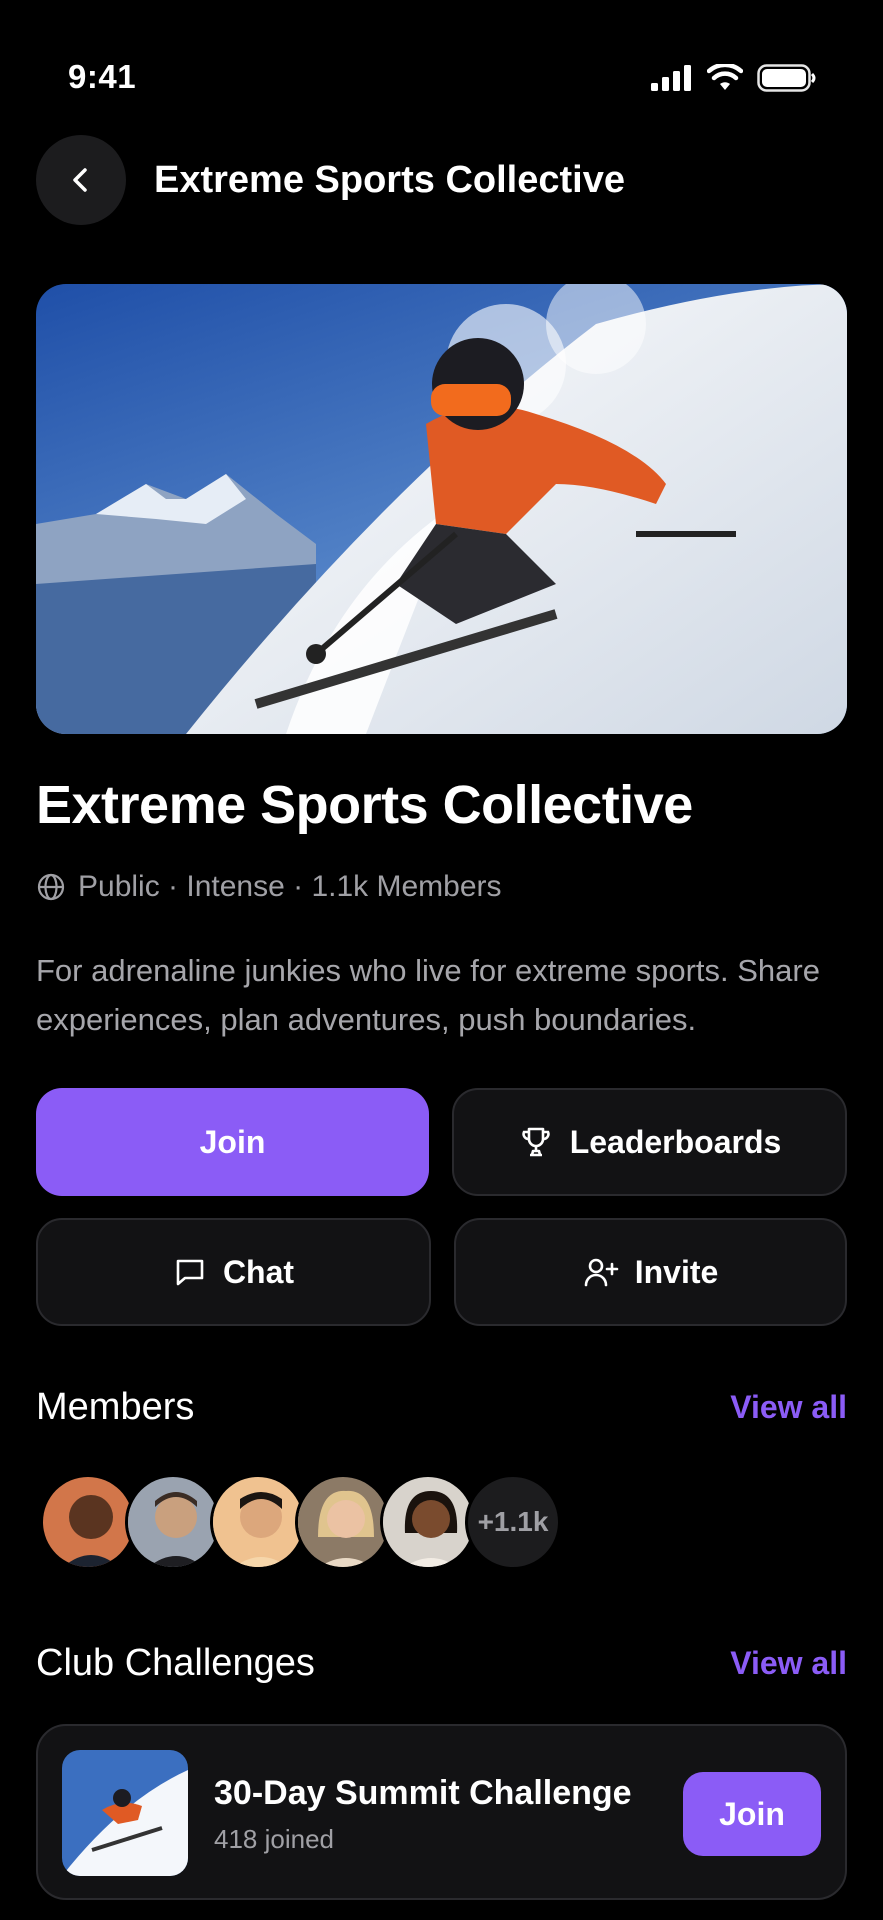 This screenshot has width=883, height=1920. I want to click on members-view-all-link: View all, so click(788, 1407).